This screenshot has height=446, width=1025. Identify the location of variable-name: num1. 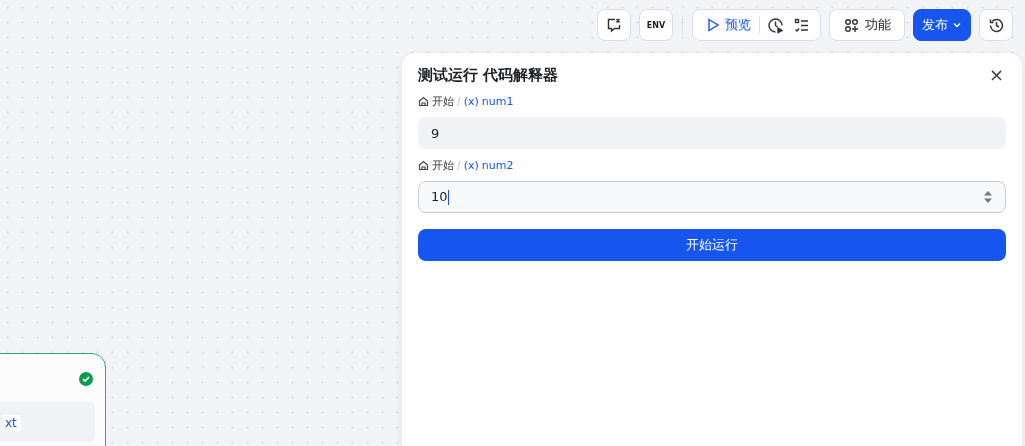
(497, 101).